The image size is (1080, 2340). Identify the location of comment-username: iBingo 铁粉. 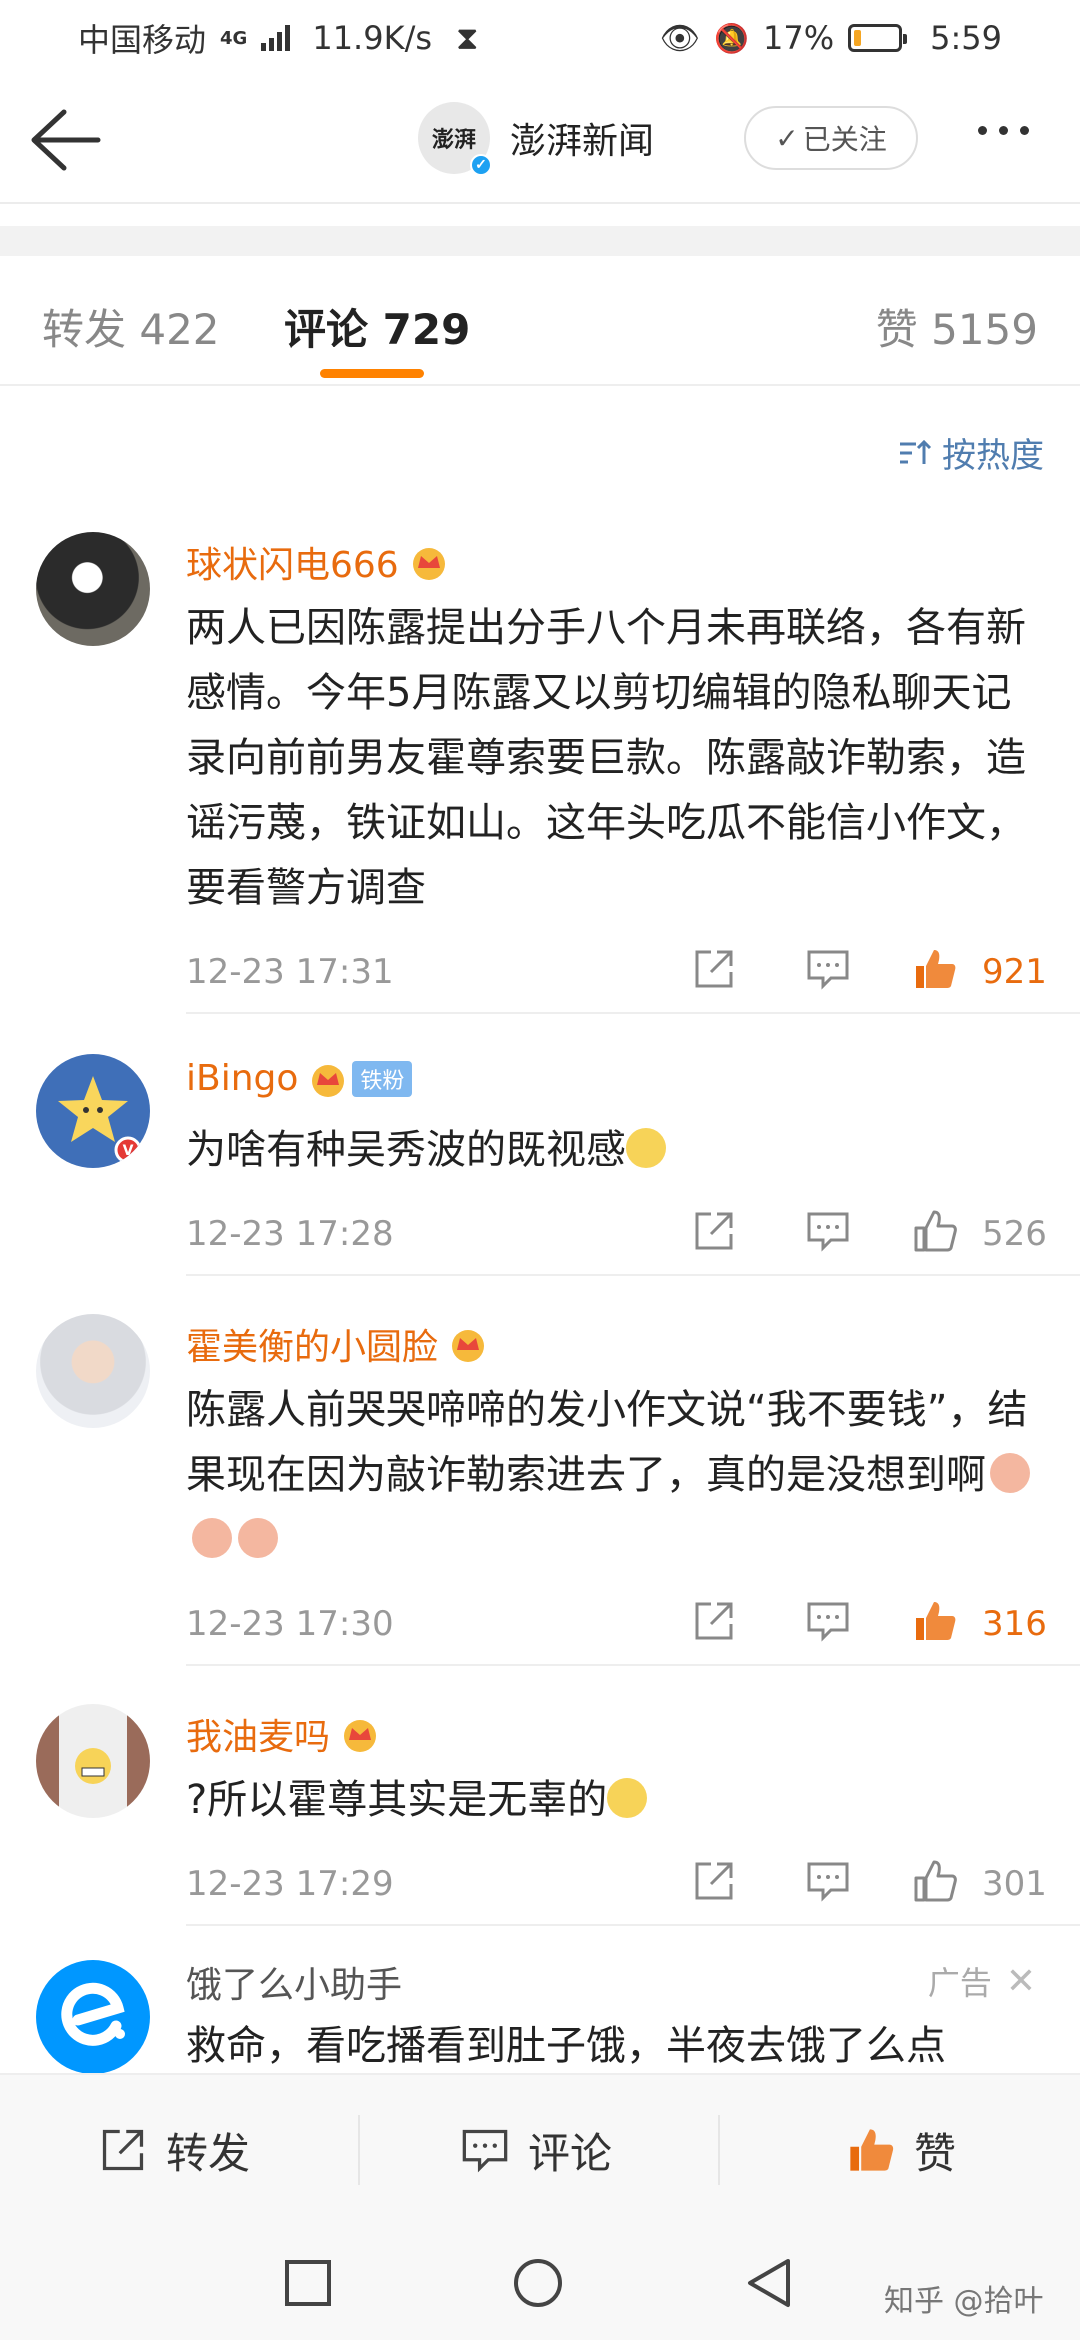
(299, 1078).